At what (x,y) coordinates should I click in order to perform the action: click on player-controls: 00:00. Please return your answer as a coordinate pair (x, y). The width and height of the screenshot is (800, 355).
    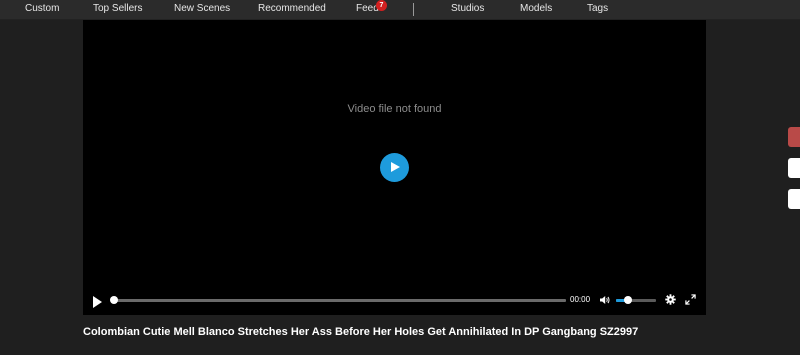
    Looking at the image, I should click on (394, 302).